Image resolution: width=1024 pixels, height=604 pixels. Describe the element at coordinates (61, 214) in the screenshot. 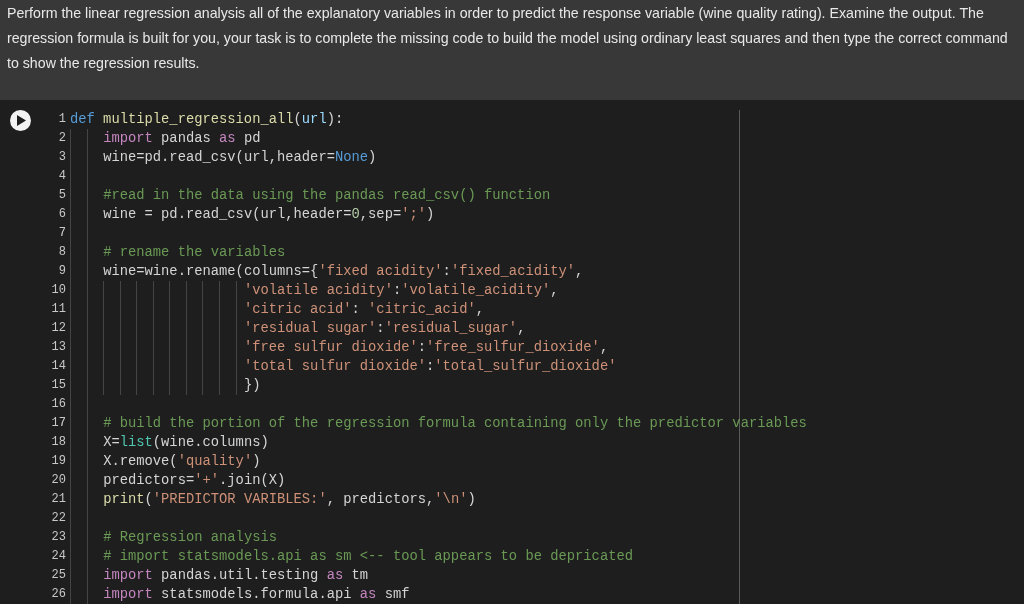

I see `line-number: 6` at that location.